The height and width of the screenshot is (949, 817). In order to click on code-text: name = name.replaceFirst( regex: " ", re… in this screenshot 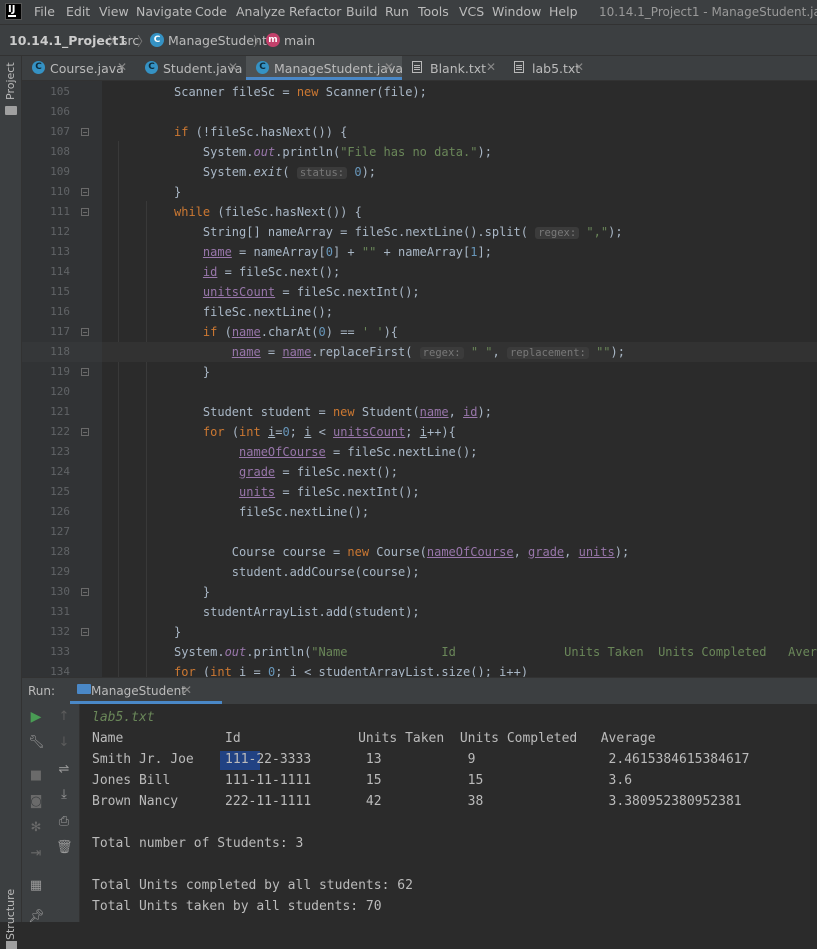, I will do `click(428, 352)`.